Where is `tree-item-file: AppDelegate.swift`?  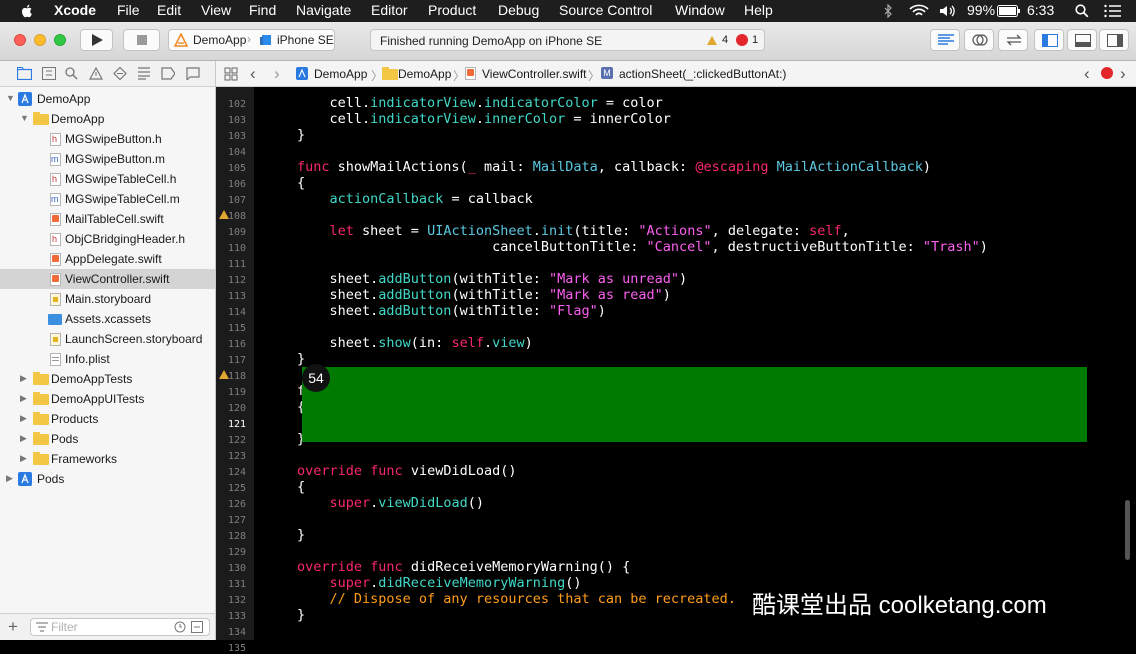
tree-item-file: AppDelegate.swift is located at coordinates (107, 259).